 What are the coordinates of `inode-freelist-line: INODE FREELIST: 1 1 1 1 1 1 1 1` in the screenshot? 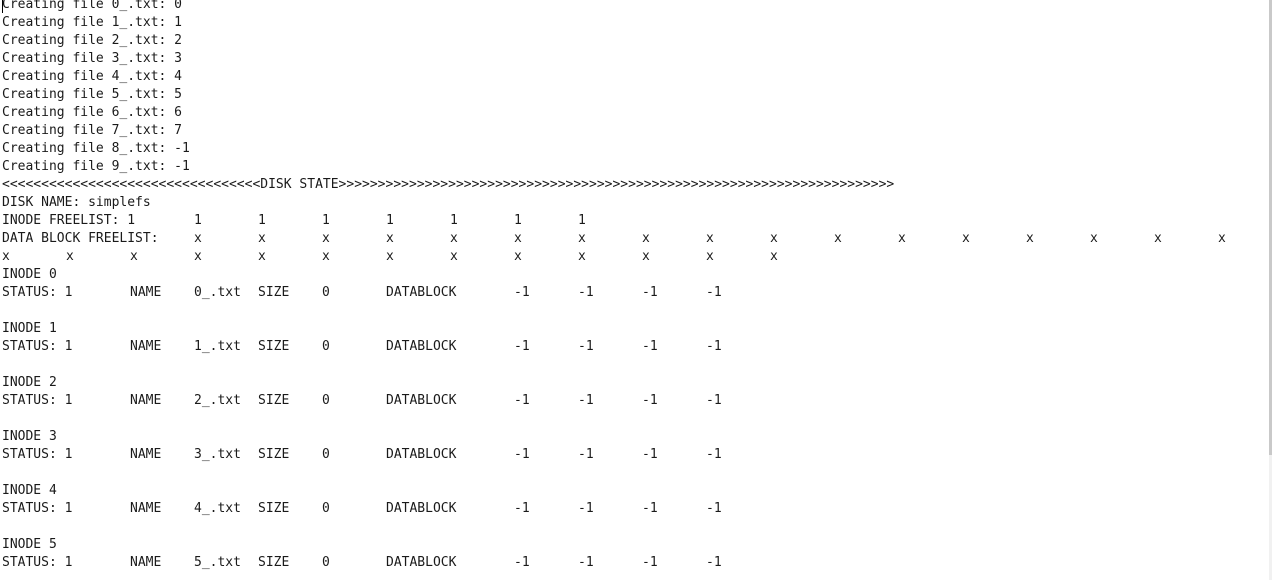 It's located at (635, 221).